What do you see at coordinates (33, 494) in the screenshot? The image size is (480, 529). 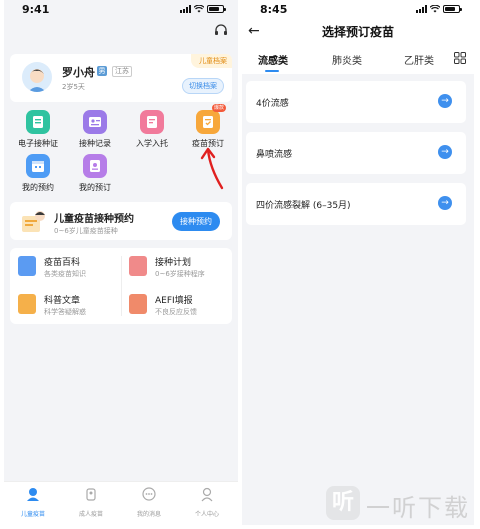 I see `child-vaccine-icon` at bounding box center [33, 494].